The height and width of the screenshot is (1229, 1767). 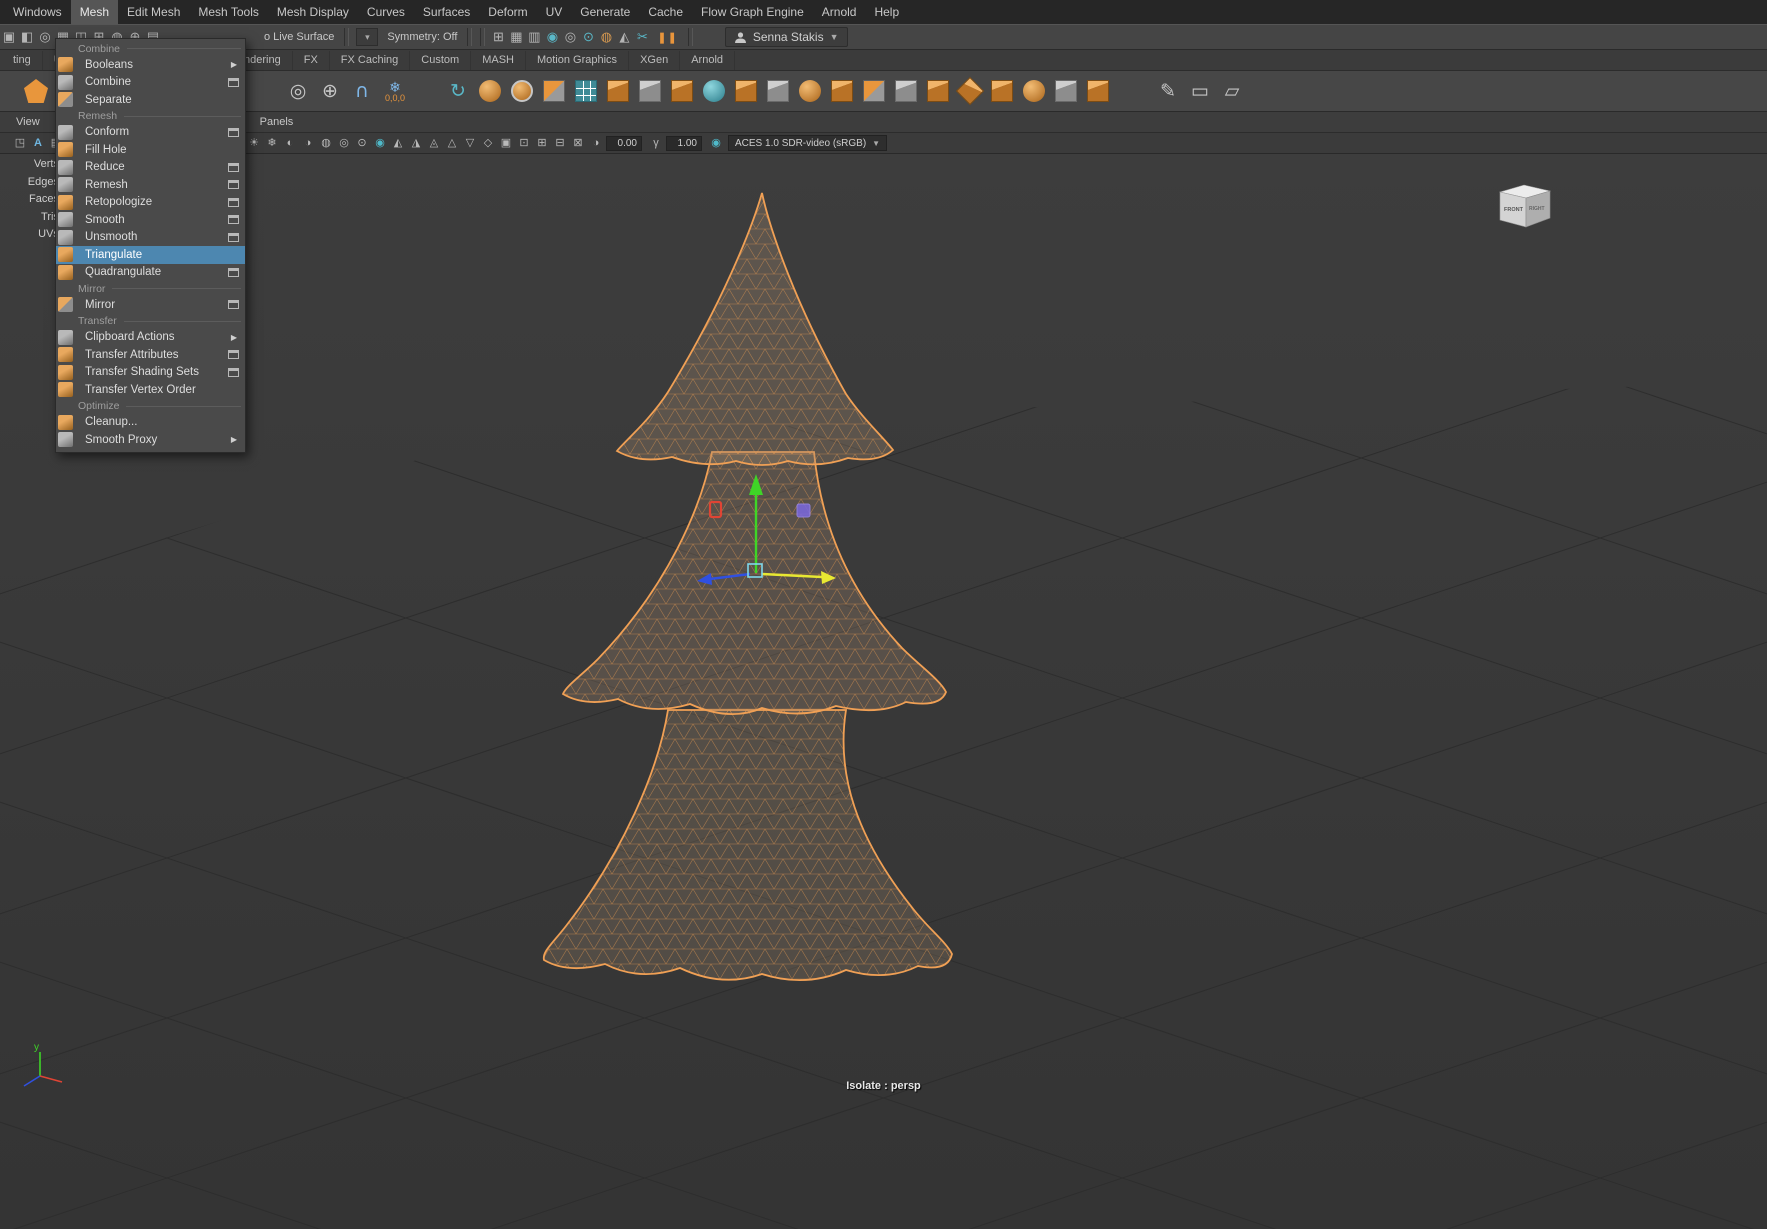 I want to click on viewport-toolbar-icon: ◍, so click(x=326, y=143).